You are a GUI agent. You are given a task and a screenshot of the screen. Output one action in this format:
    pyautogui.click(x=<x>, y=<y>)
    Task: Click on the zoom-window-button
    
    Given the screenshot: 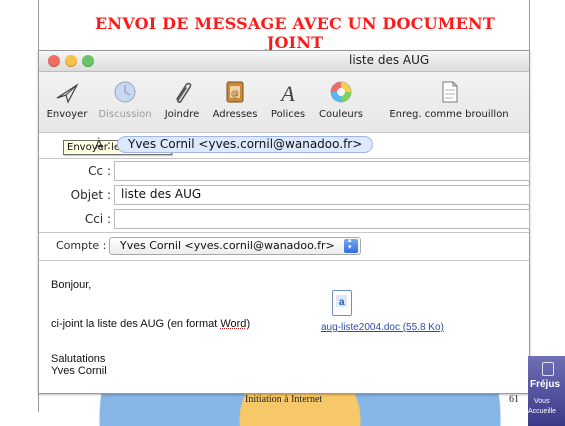 What is the action you would take?
    pyautogui.click(x=88, y=61)
    